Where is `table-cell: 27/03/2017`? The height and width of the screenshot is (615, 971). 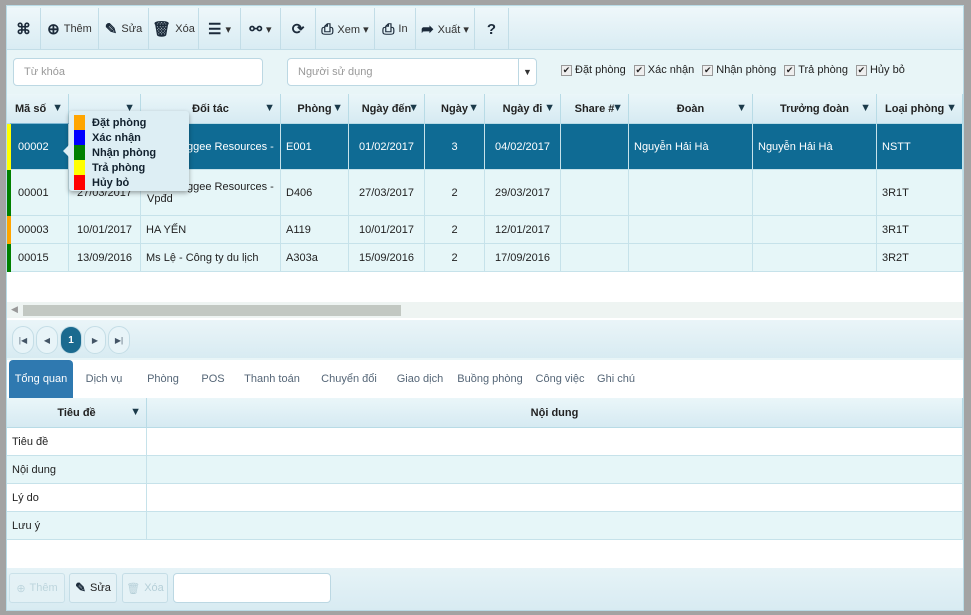 table-cell: 27/03/2017 is located at coordinates (387, 193).